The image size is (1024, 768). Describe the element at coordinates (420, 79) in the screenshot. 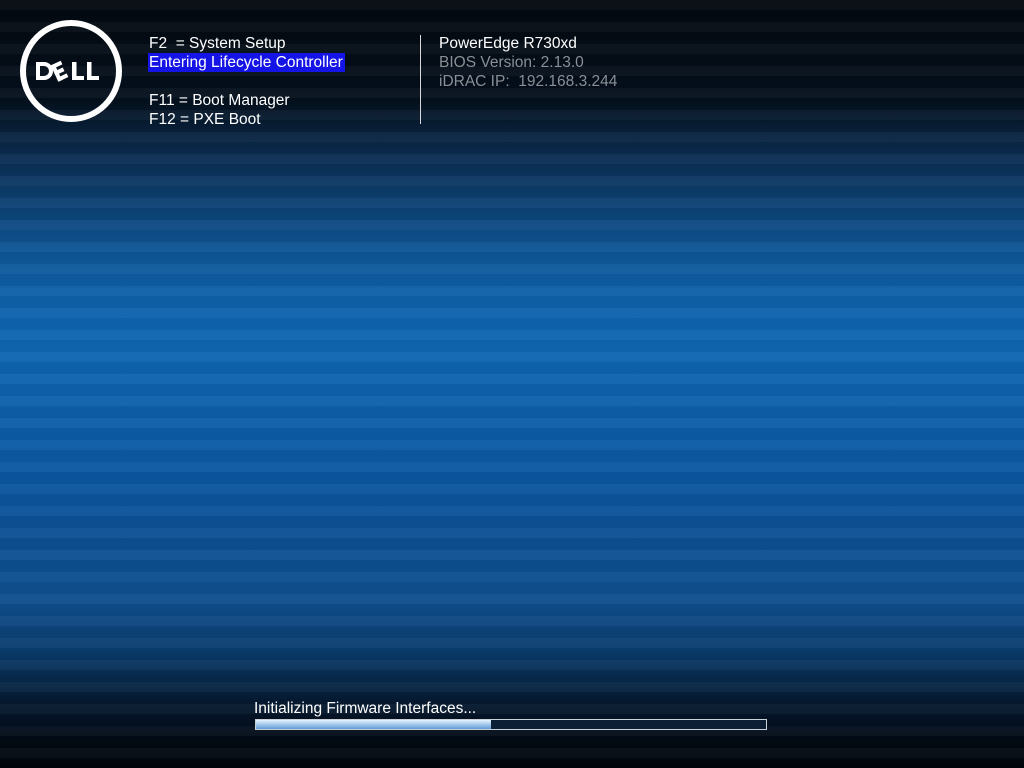

I see `column-divider` at that location.